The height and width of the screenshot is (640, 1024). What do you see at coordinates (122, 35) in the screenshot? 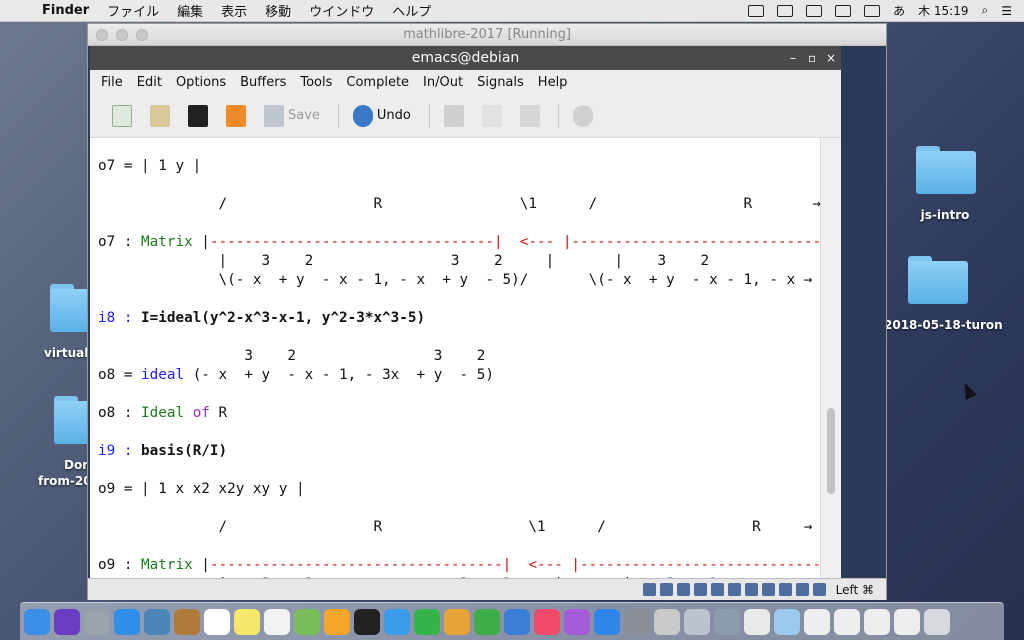
I see `minimize-button` at bounding box center [122, 35].